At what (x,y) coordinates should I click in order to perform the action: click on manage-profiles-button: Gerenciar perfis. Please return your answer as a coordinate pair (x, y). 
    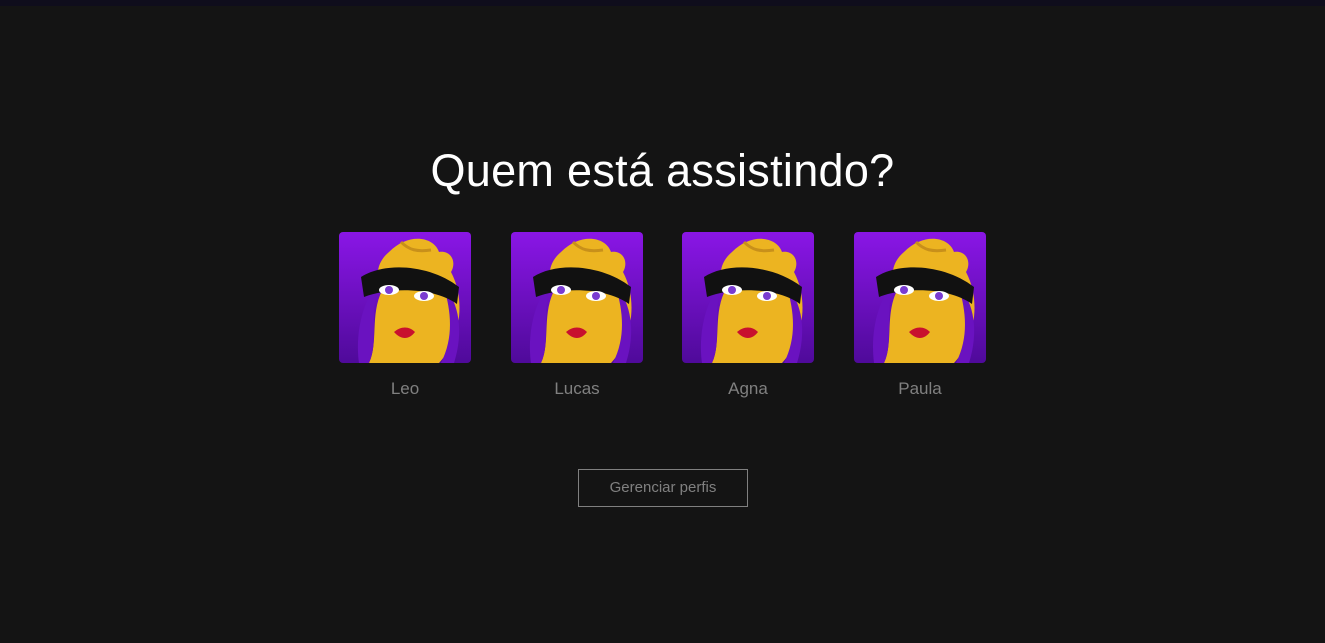
    Looking at the image, I should click on (663, 488).